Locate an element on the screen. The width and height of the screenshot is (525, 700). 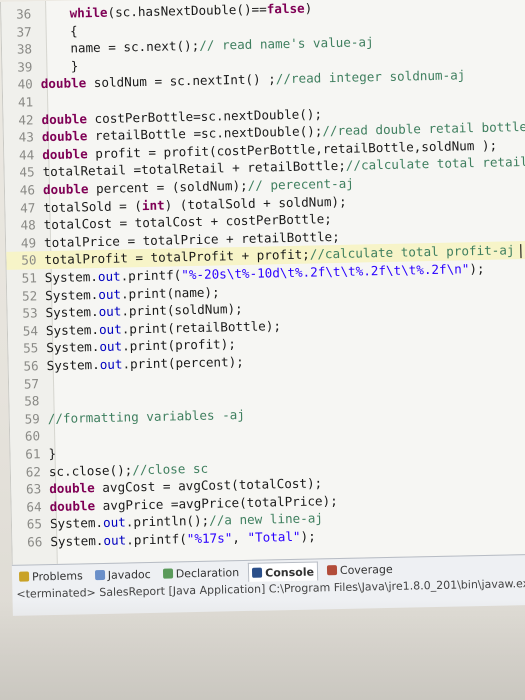
line-number: 46 is located at coordinates (27, 190).